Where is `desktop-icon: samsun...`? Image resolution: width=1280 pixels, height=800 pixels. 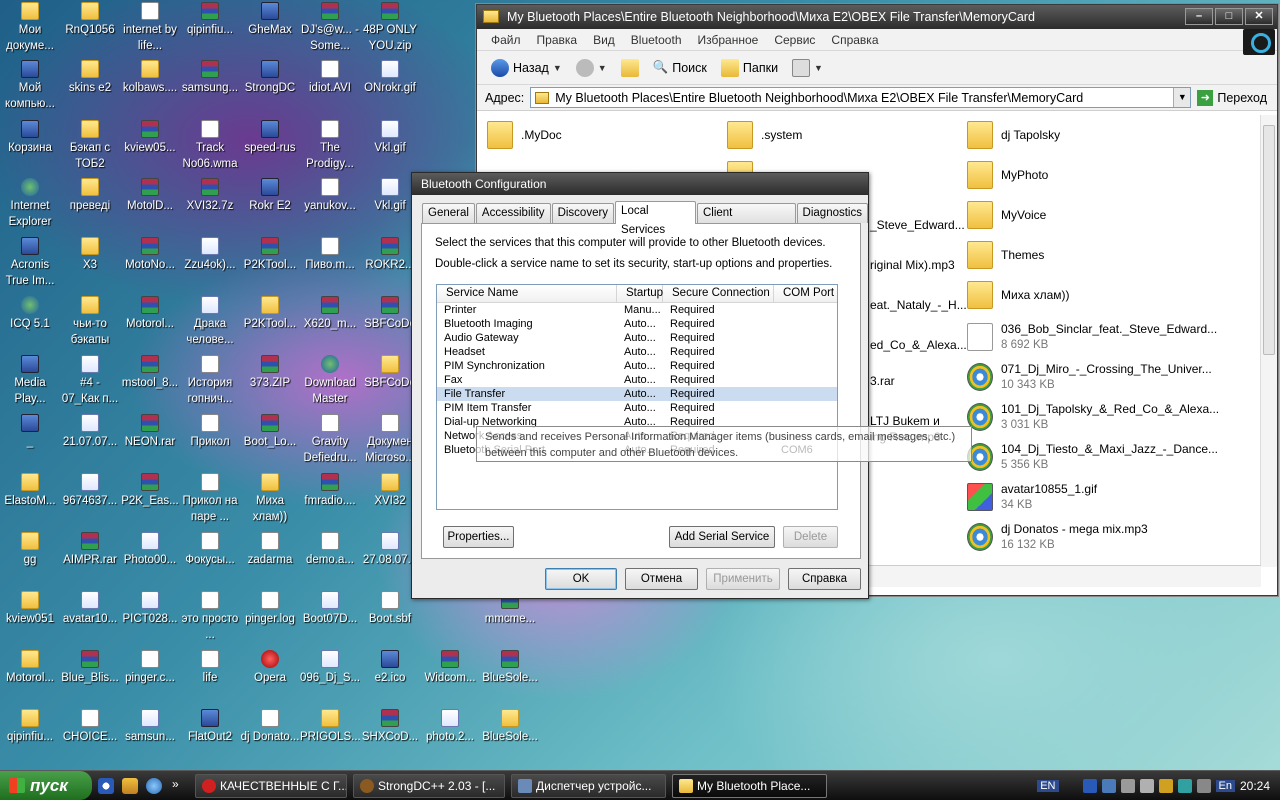 desktop-icon: samsun... is located at coordinates (150, 727).